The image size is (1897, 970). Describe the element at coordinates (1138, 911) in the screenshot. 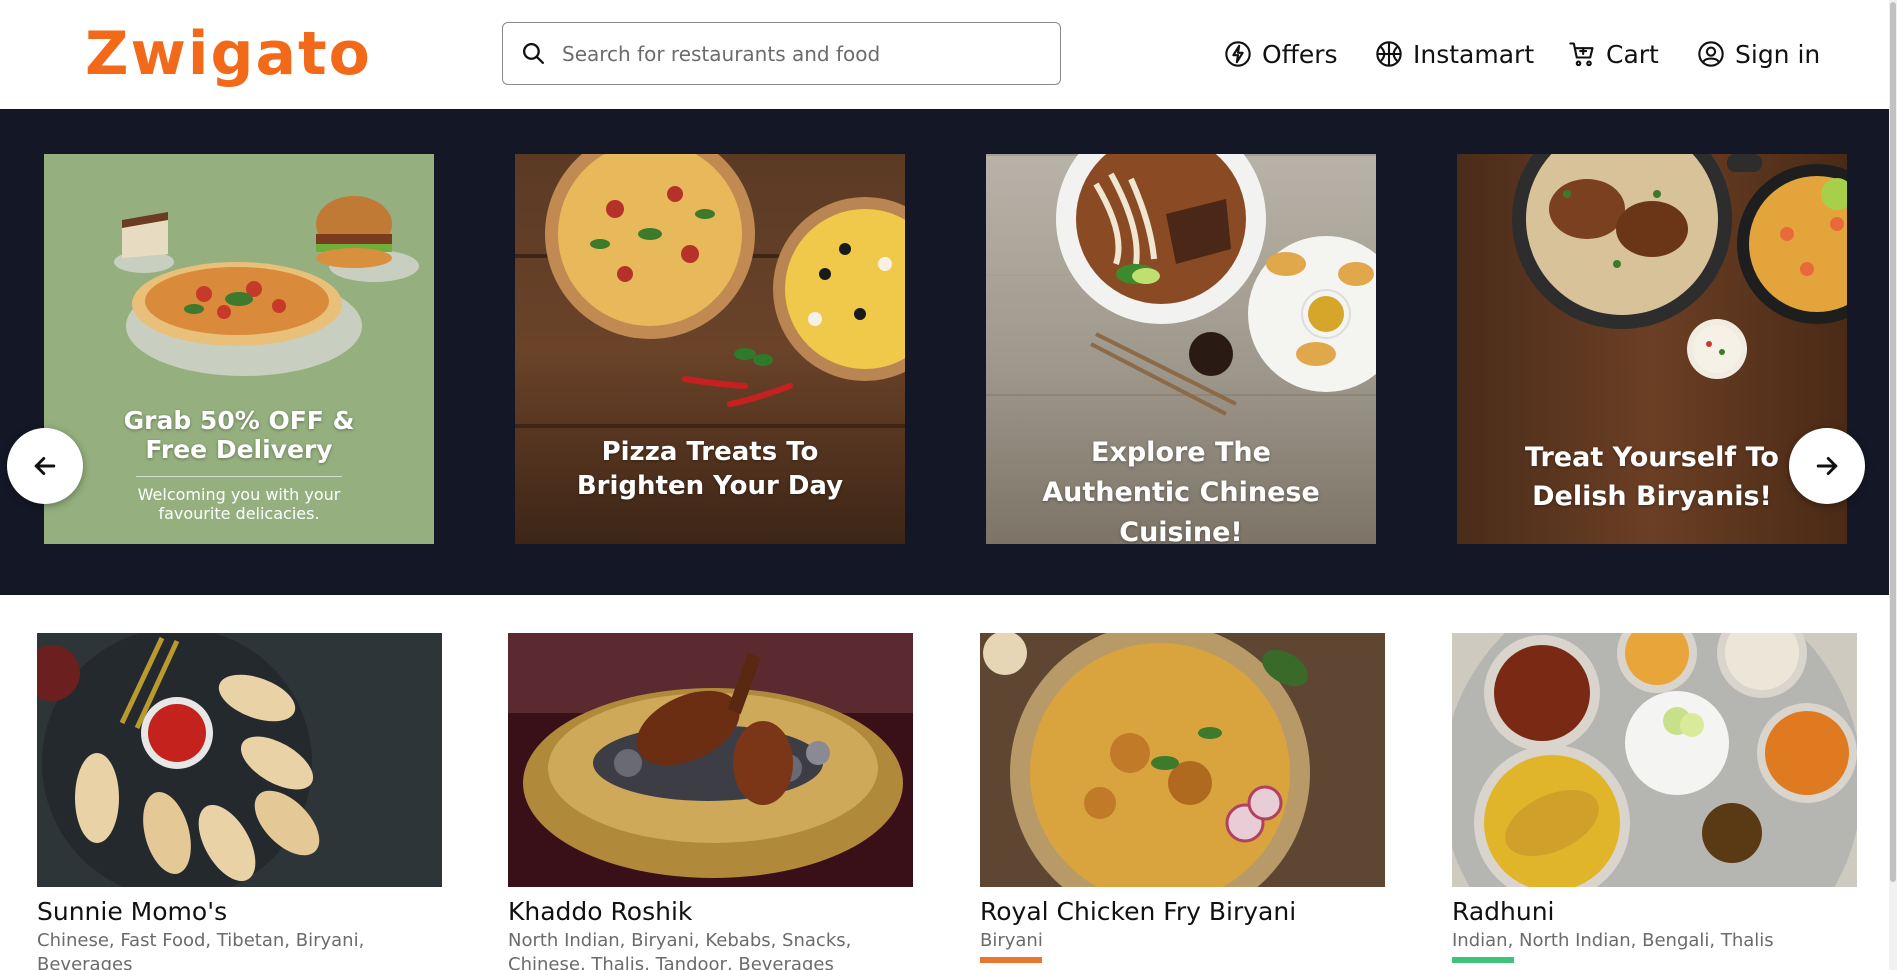

I see `restaurant-name: Royal Chicken Fry Biryani` at that location.